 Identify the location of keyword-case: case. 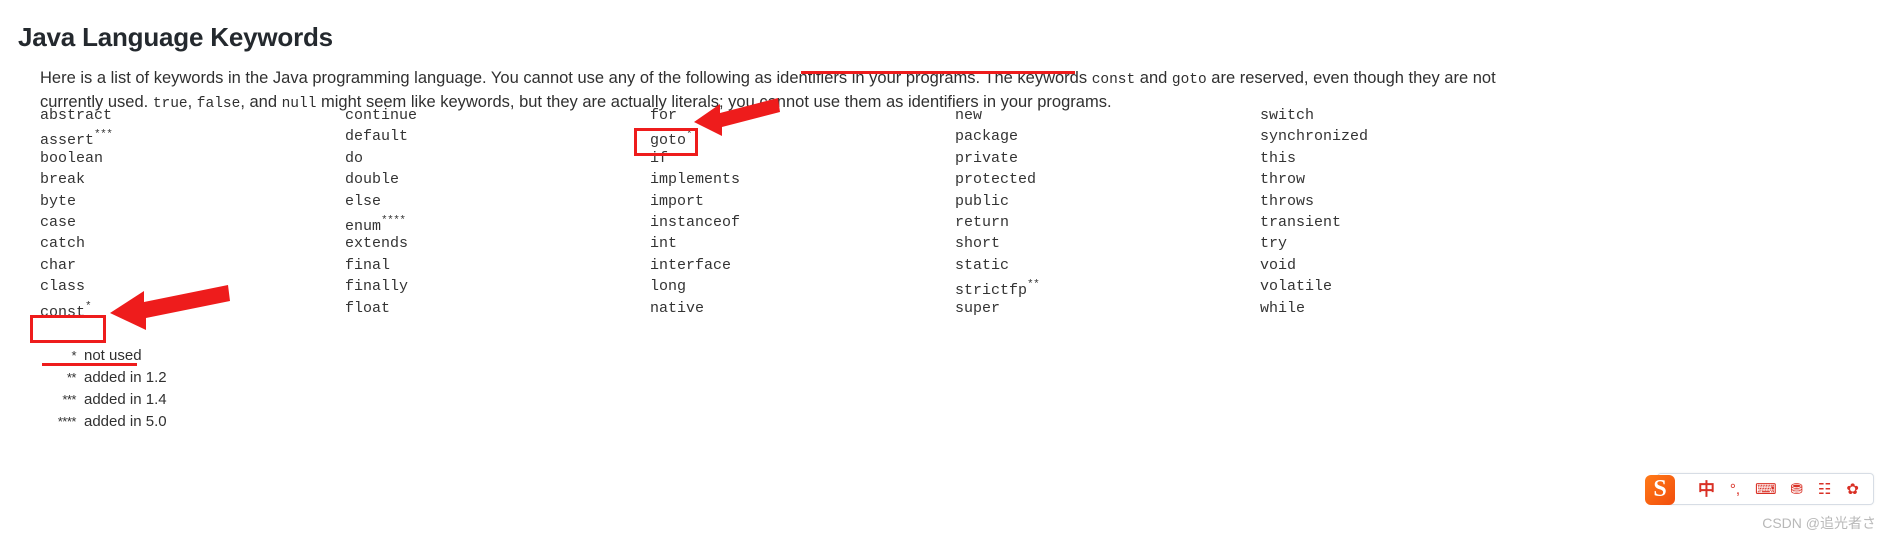
(192, 222).